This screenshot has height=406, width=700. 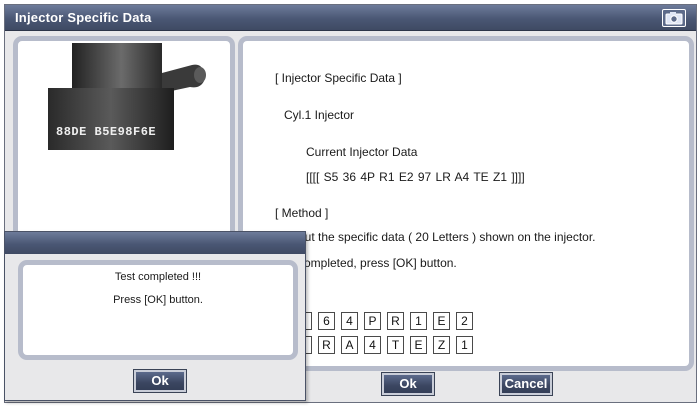 What do you see at coordinates (302, 213) in the screenshot?
I see `method-heading: [ Method ]` at bounding box center [302, 213].